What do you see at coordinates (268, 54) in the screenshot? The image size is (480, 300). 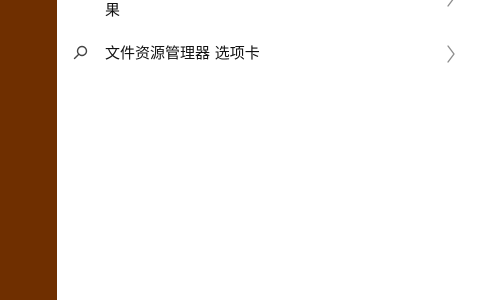 I see `search-result-item: 文件资源管理器 选项卡` at bounding box center [268, 54].